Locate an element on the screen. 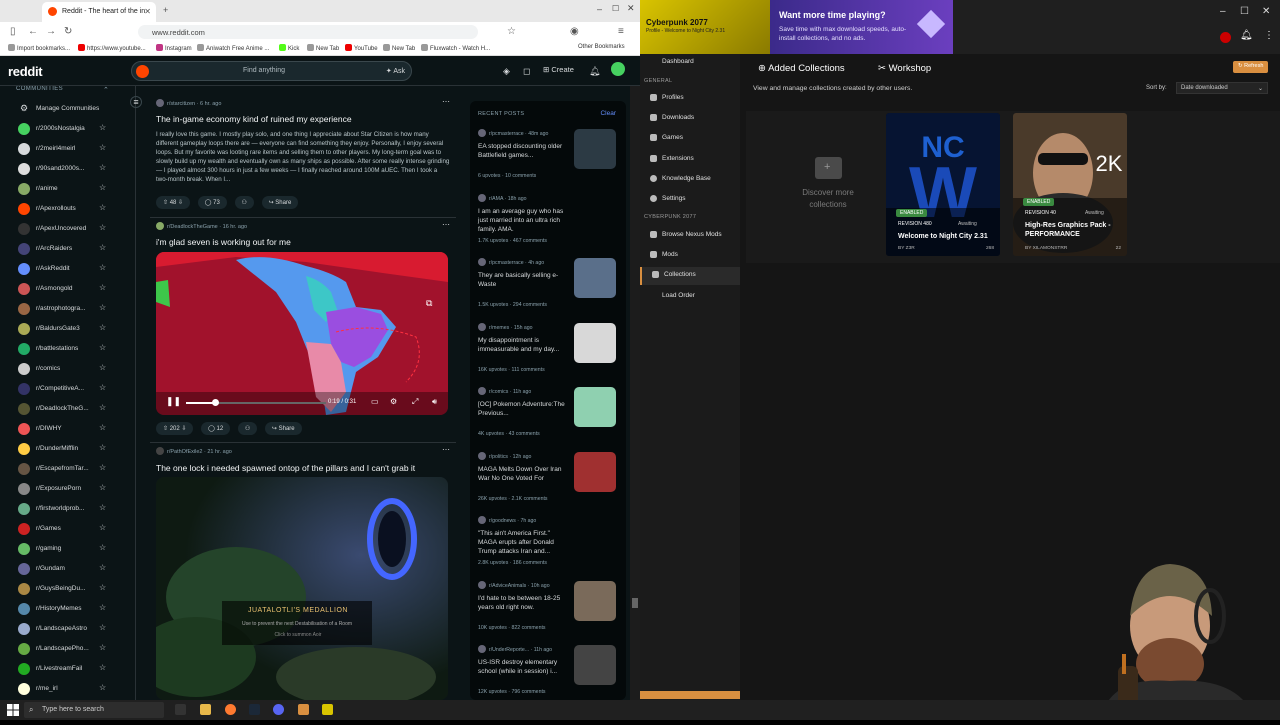 Image resolution: width=1280 pixels, height=725 pixels. sidebar-item-subreddit: r/astrophotogra... ☆ is located at coordinates (75, 310).